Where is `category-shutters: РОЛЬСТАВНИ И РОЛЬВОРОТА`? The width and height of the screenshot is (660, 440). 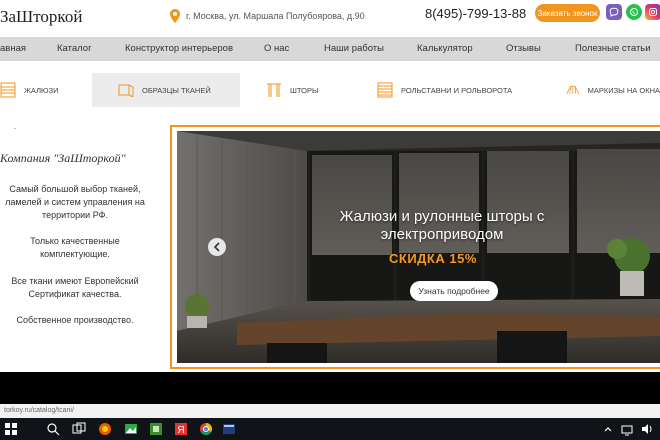
category-shutters: РОЛЬСТАВНИ И РОЛЬВОРОТА is located at coordinates (452, 90).